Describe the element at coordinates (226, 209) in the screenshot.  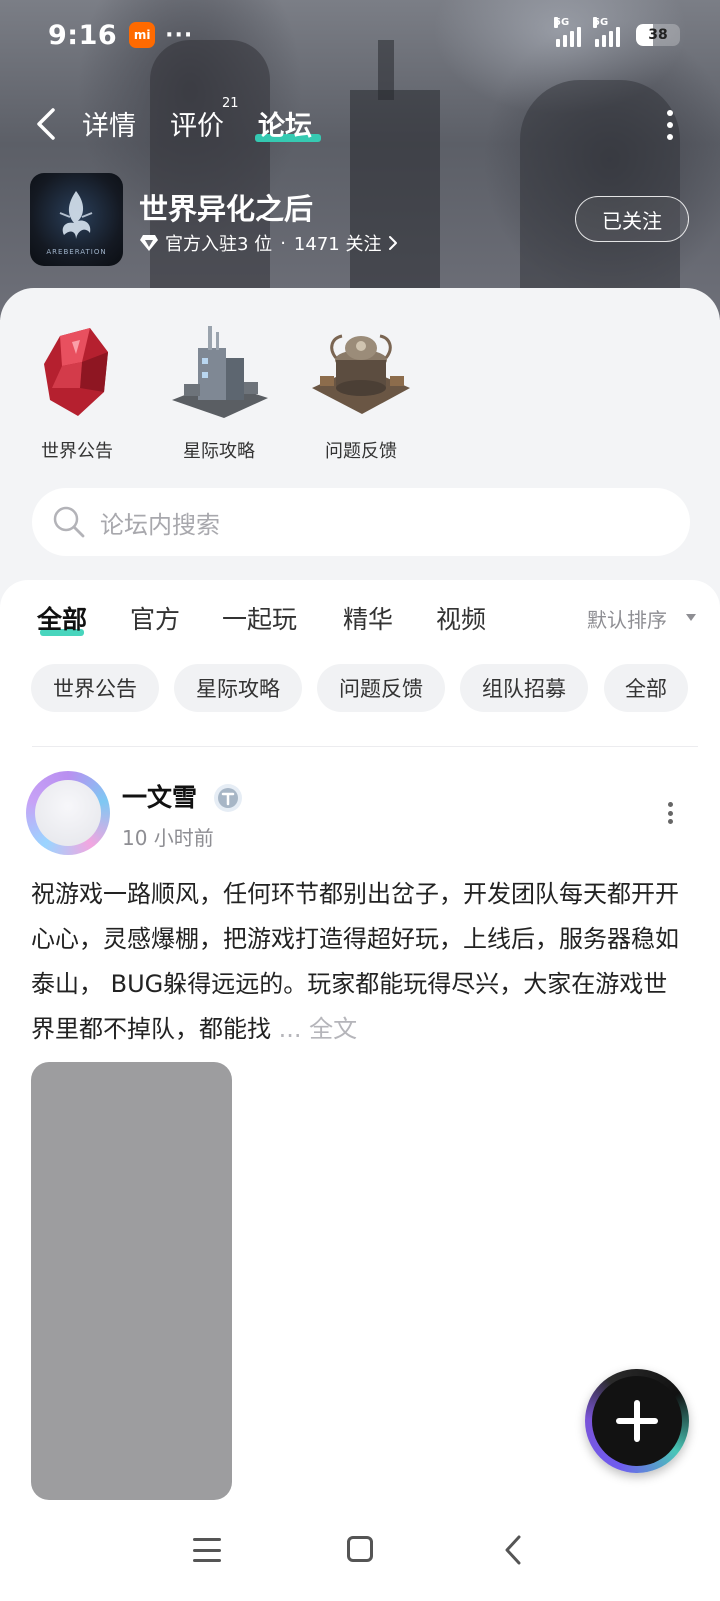
I see `game-title: 世界异化之后` at that location.